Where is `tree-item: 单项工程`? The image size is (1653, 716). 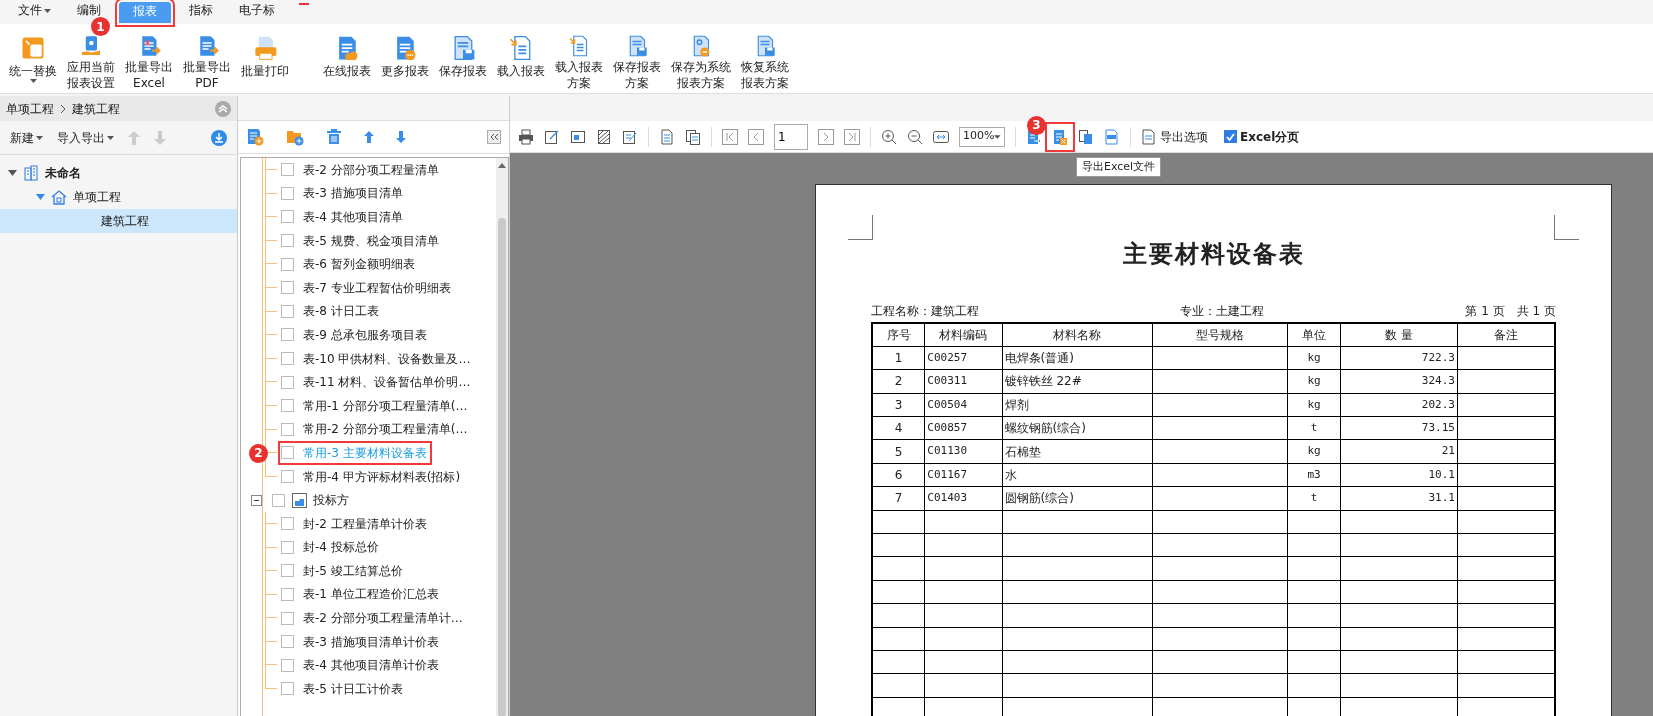
tree-item: 单项工程 is located at coordinates (118, 197).